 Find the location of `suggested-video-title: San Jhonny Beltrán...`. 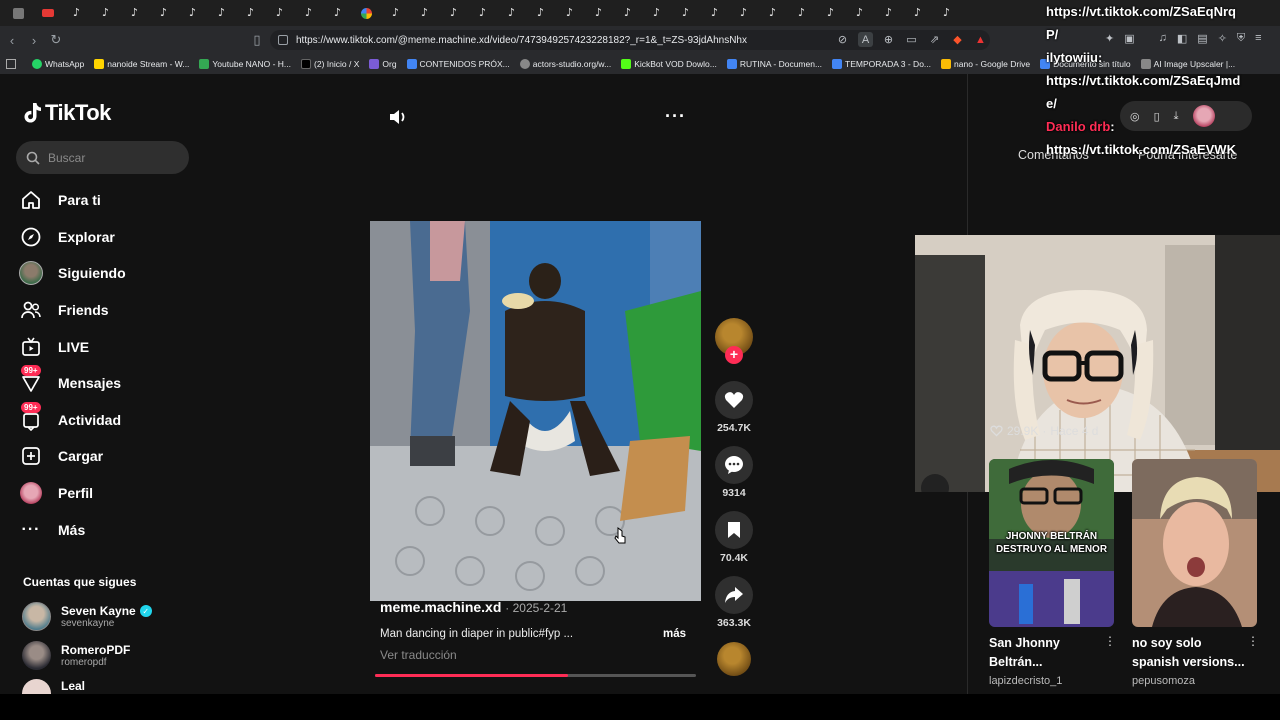

suggested-video-title: San Jhonny Beltrán... is located at coordinates (1046, 653).